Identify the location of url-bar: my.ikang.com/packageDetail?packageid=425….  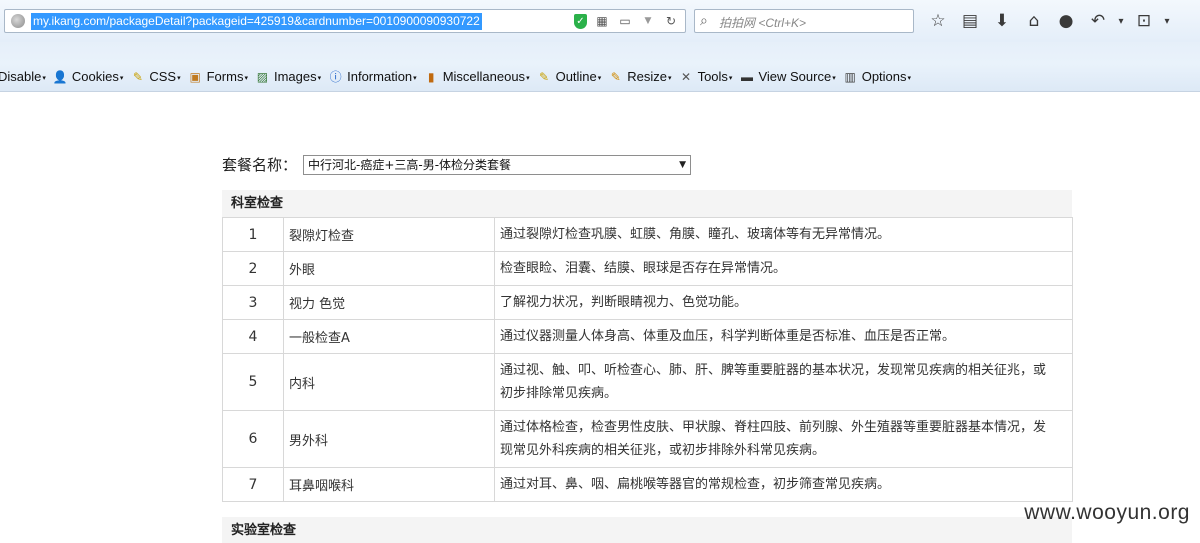
(345, 21).